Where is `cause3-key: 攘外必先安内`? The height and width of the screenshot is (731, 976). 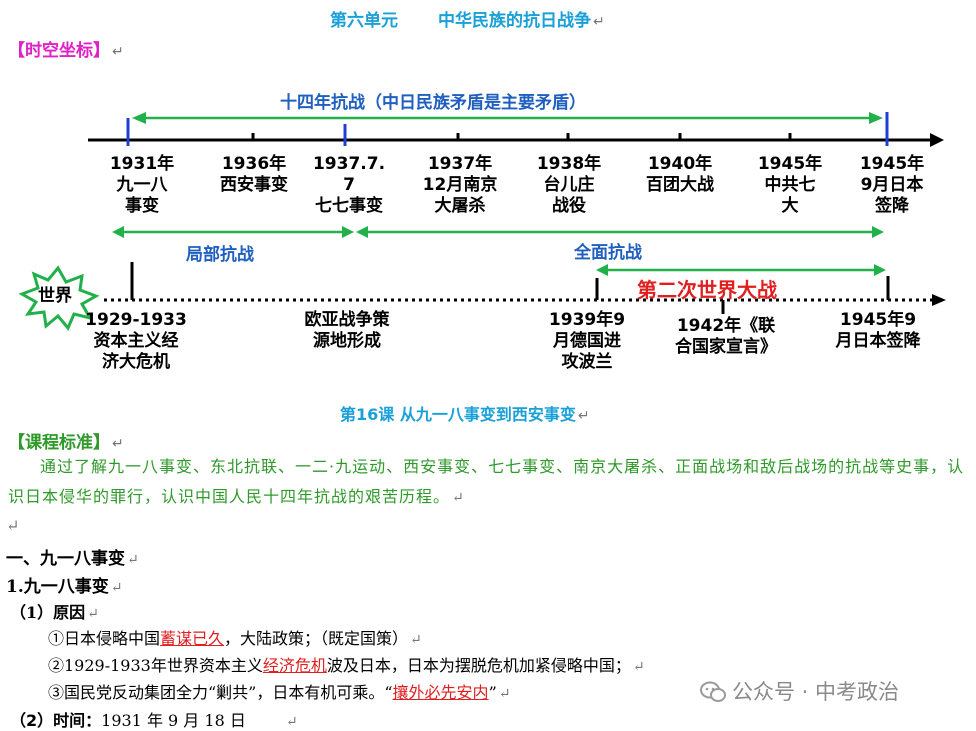
cause3-key: 攘外必先安内 is located at coordinates (440, 692).